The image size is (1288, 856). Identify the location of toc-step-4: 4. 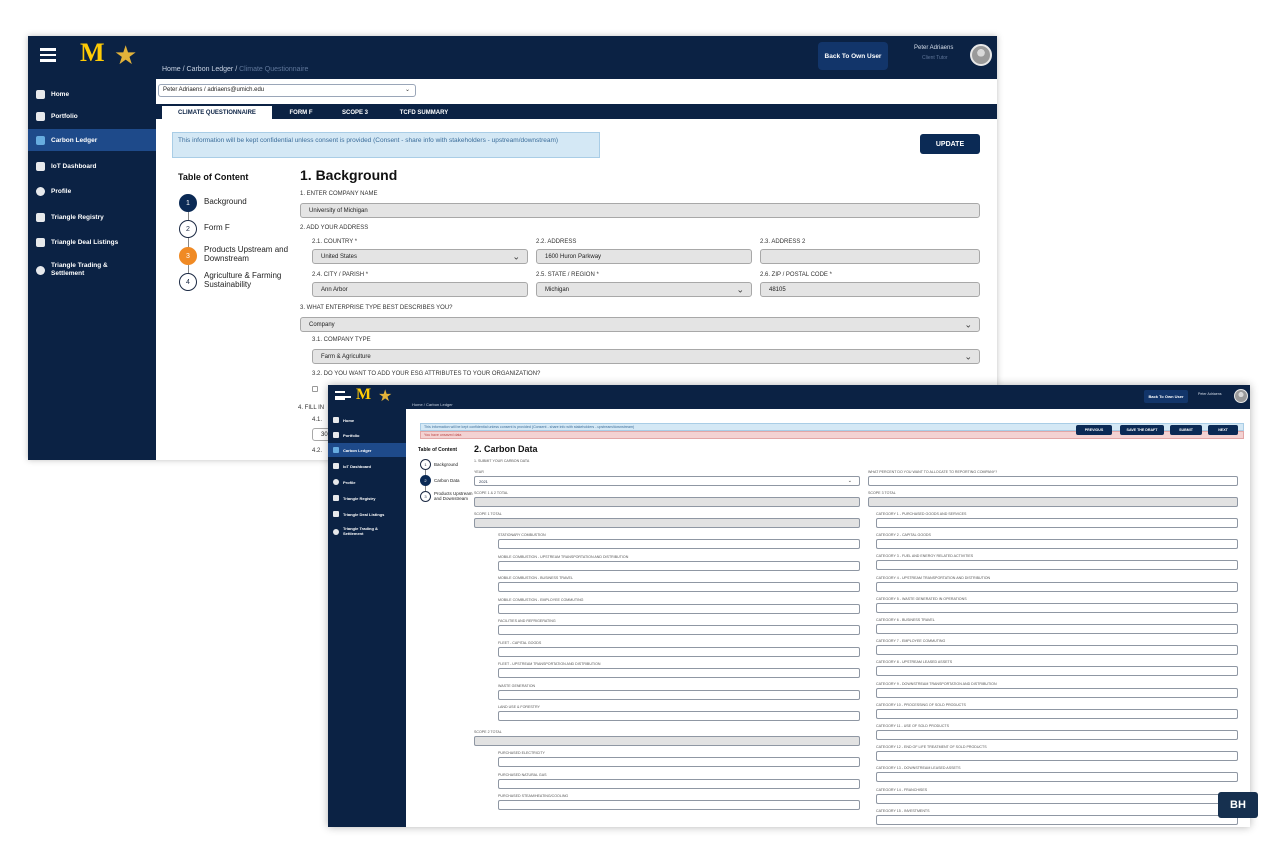
(188, 282).